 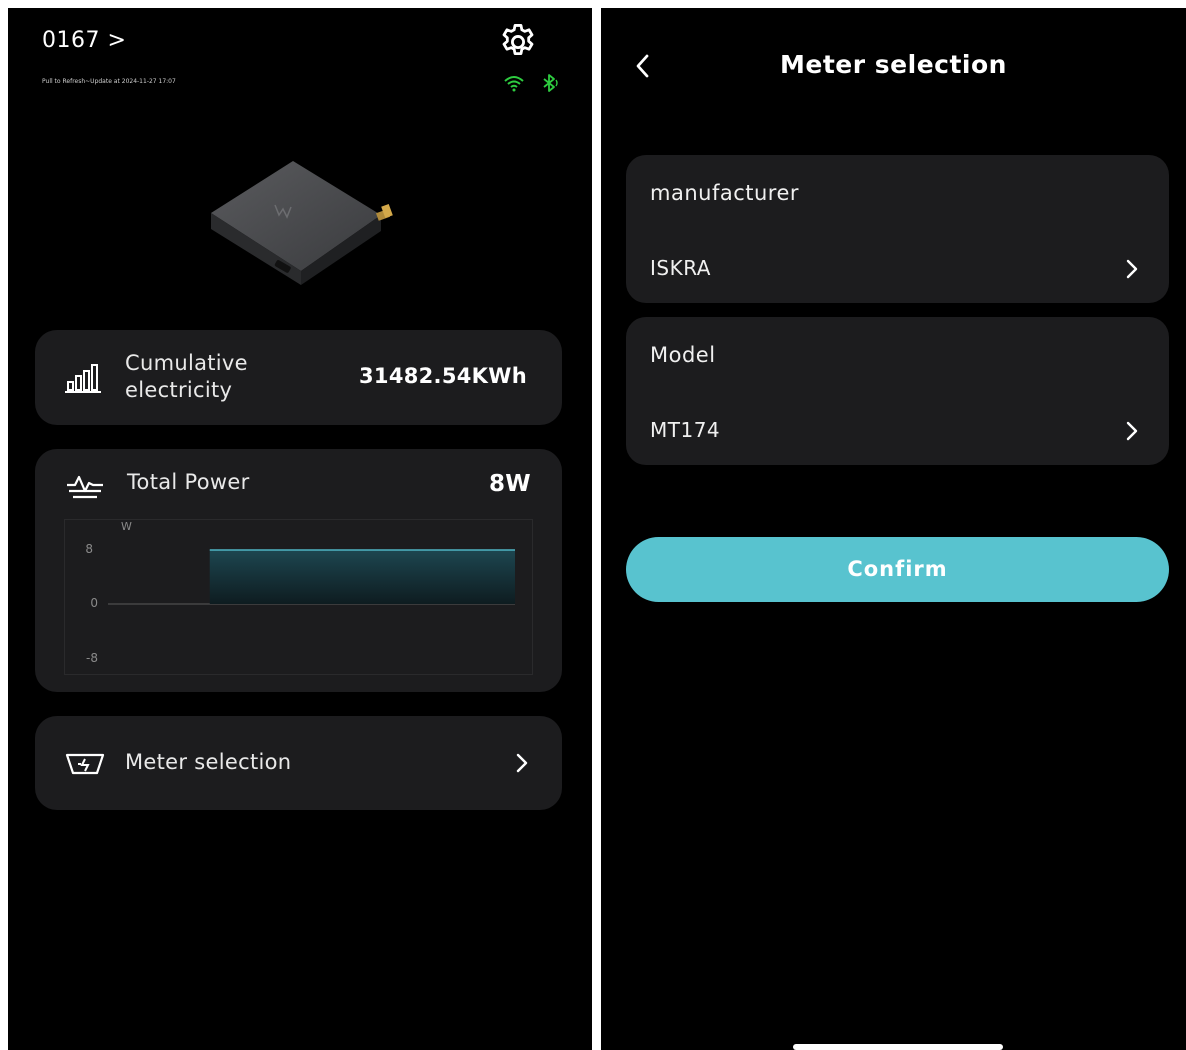 I want to click on bluetooth-icon, so click(x=550, y=83).